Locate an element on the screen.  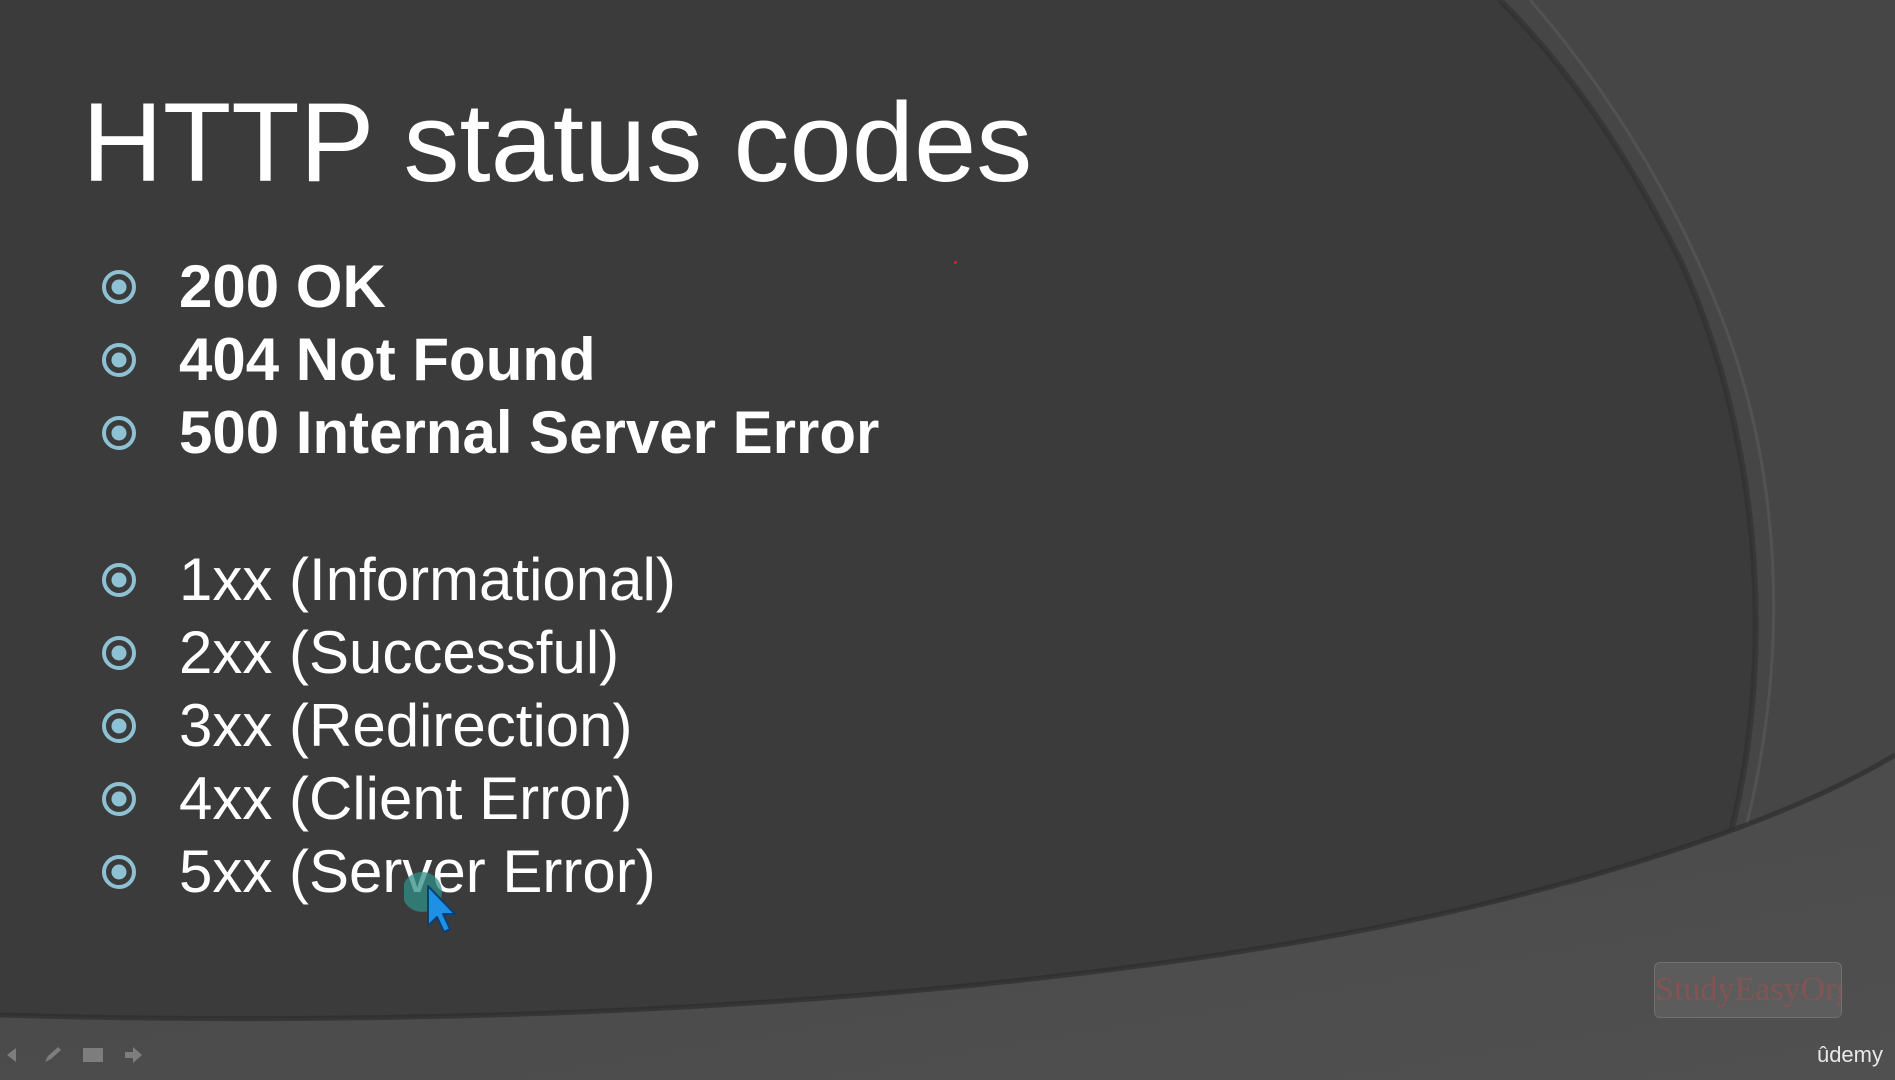
previous-icon is located at coordinates (13, 1055).